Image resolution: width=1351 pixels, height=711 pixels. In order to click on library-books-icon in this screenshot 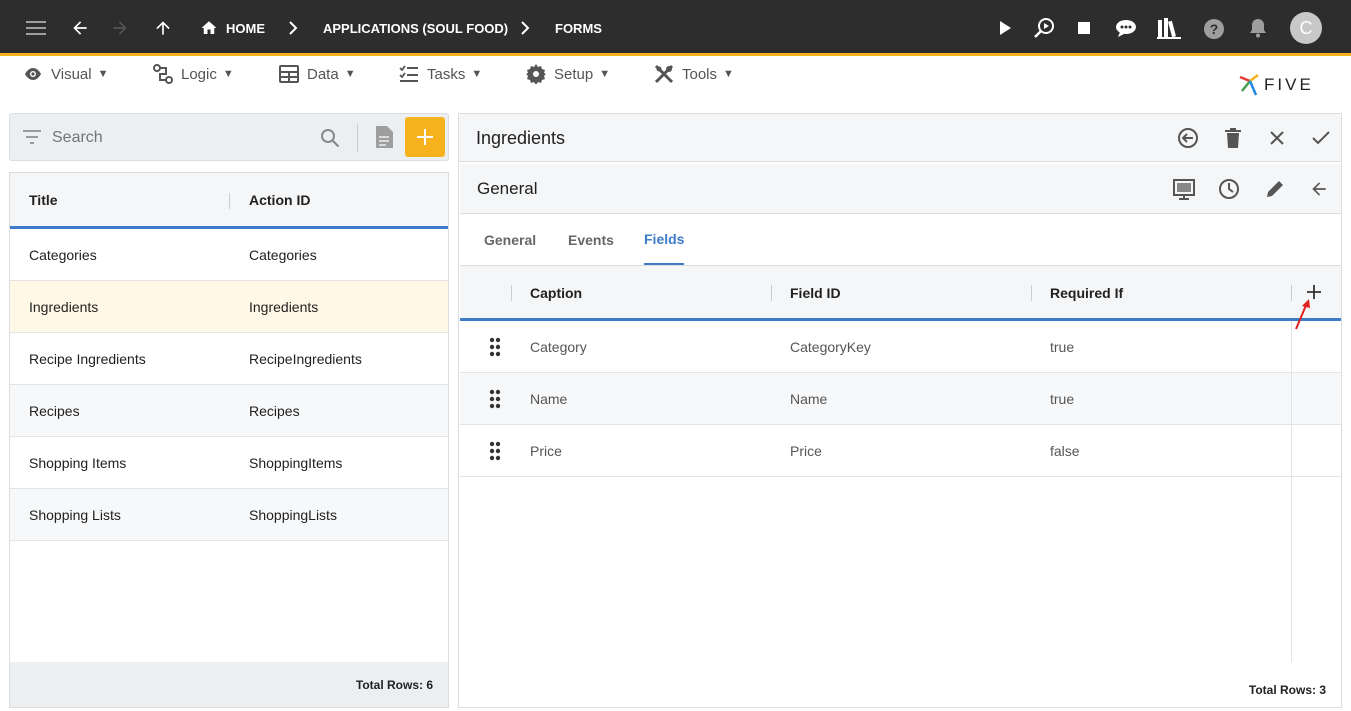, I will do `click(1169, 28)`.